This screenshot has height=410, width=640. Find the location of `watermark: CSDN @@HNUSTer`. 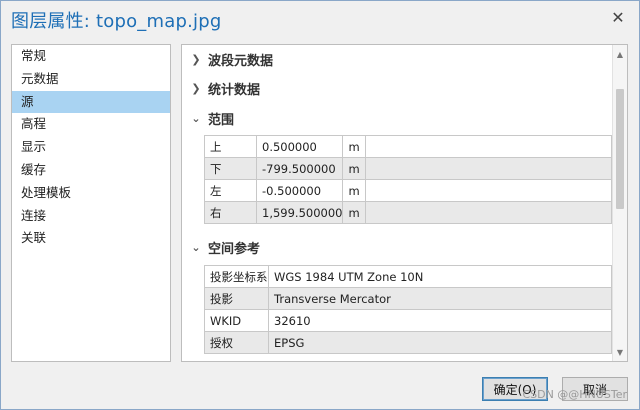

watermark: CSDN @@HNUSTer is located at coordinates (574, 394).